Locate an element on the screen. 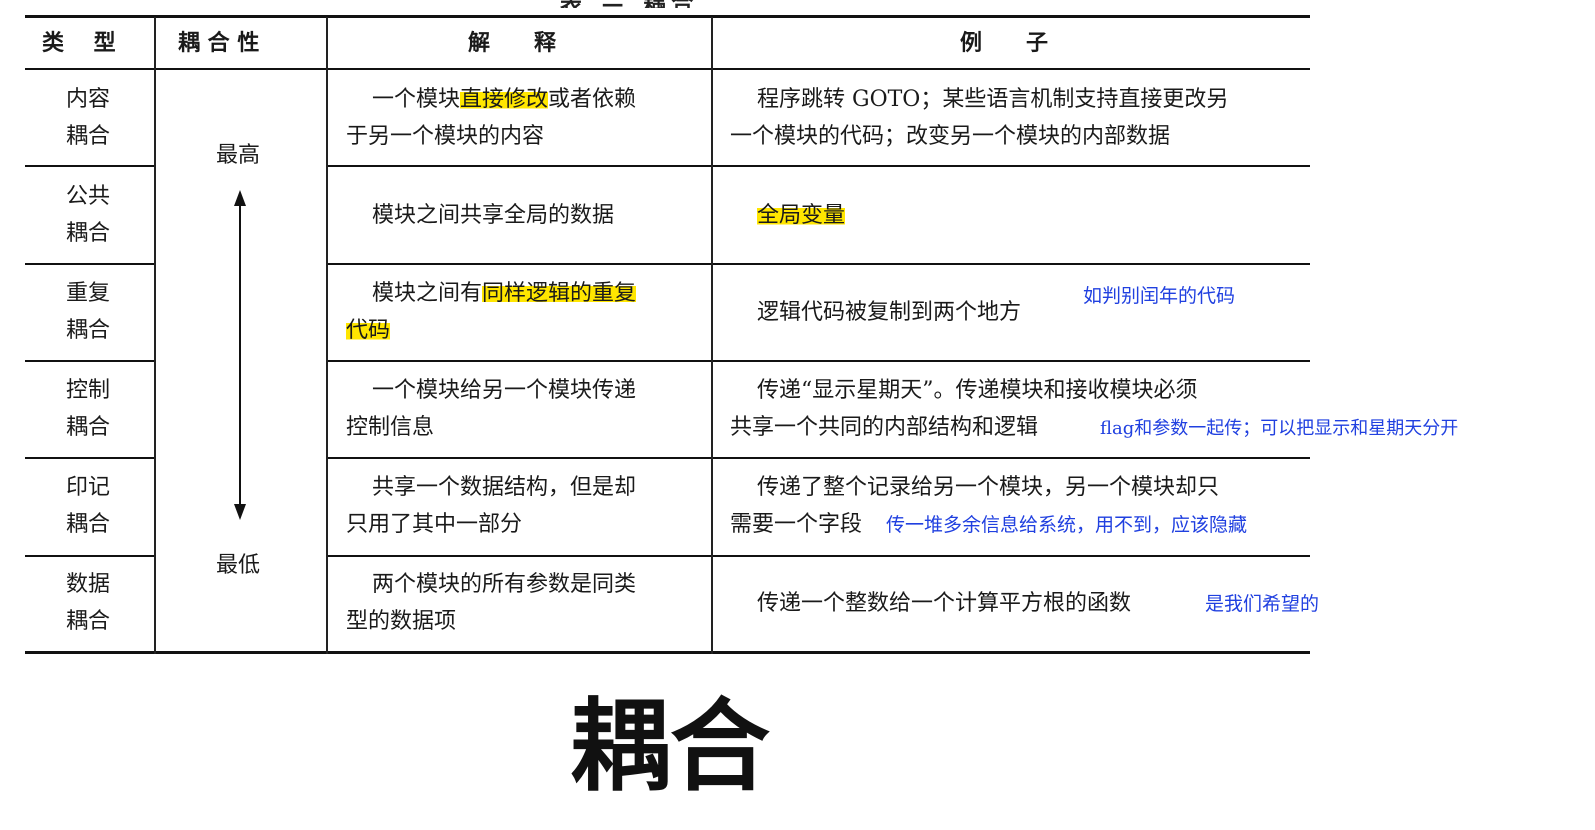 Image resolution: width=1595 pixels, height=830 pixels. row-type-line: 数据 is located at coordinates (88, 584).